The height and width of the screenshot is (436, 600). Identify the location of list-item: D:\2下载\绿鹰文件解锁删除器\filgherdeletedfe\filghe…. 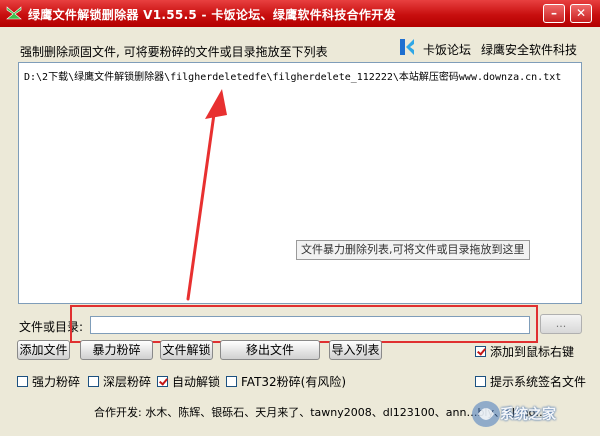
(292, 75).